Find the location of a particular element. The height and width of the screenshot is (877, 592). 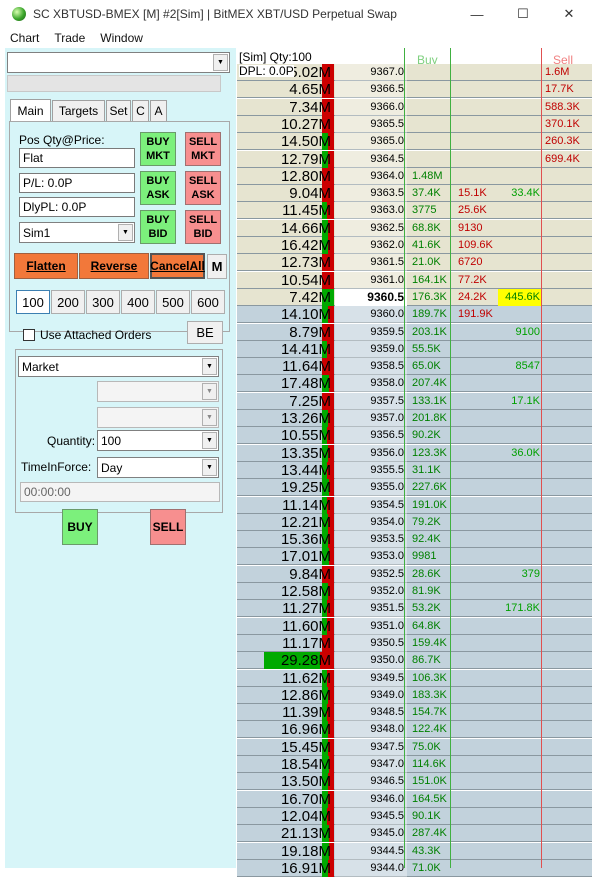

ladder-row: 9.84M 9352.5 28.6K 379 is located at coordinates (414, 574).